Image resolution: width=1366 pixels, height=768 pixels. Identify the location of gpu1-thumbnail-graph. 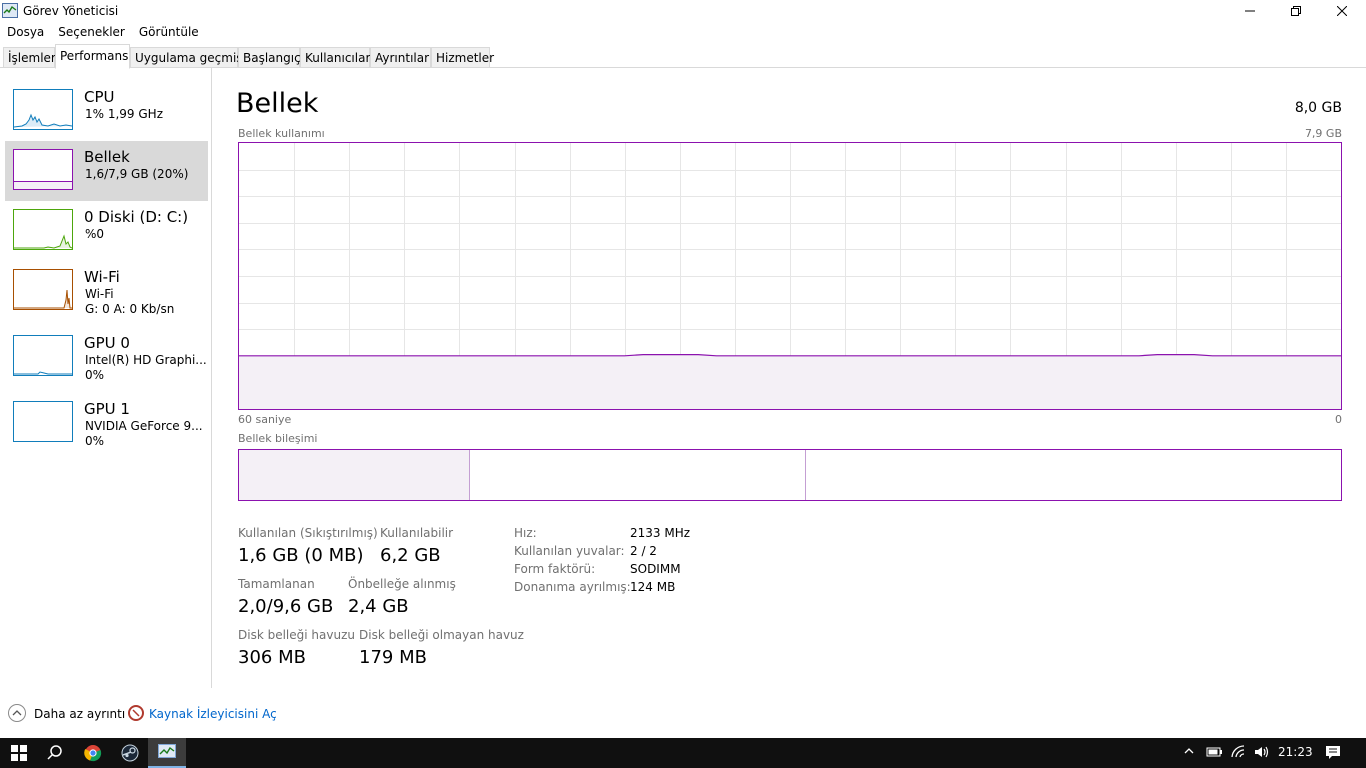
(43, 421).